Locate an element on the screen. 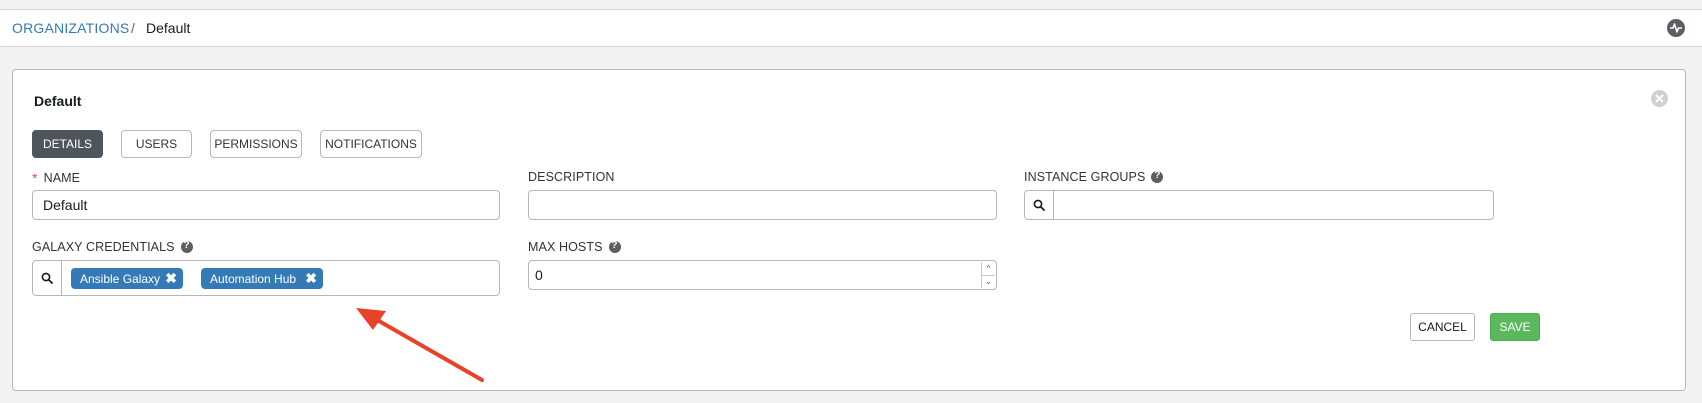  breadcrumb-current: Default is located at coordinates (168, 28).